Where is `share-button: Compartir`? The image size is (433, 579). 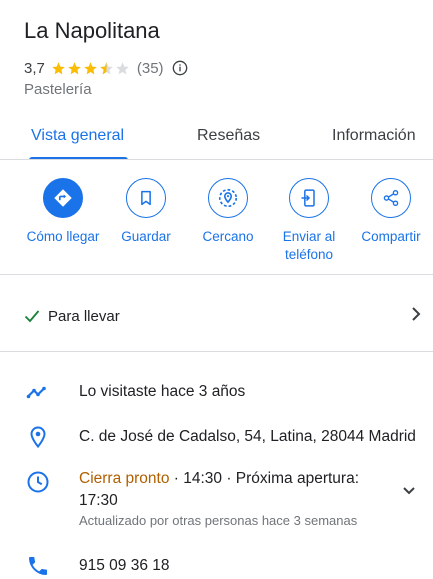
share-button: Compartir is located at coordinates (391, 212).